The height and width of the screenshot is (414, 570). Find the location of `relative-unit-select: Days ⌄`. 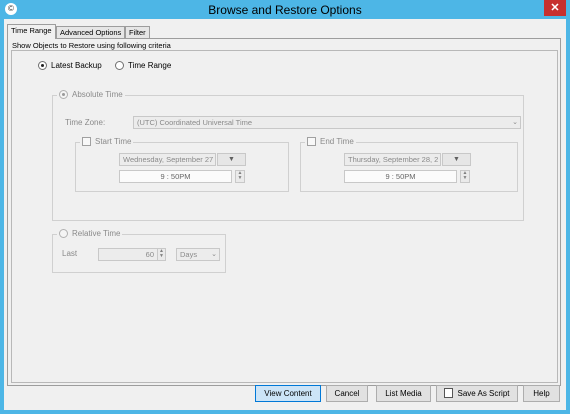

relative-unit-select: Days ⌄ is located at coordinates (198, 254).